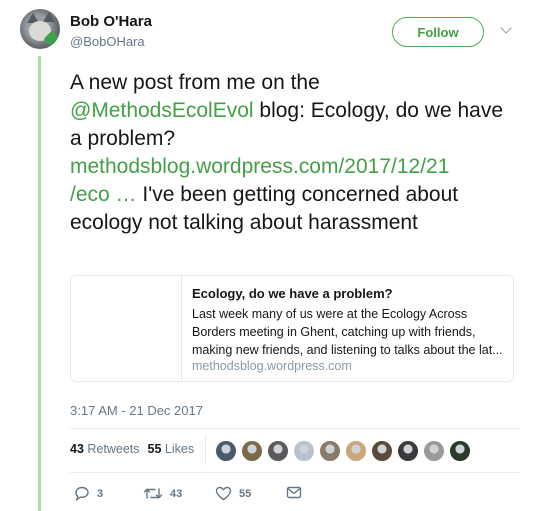 This screenshot has height=511, width=540. Describe the element at coordinates (77, 449) in the screenshot. I see `retweets-count: 43` at that location.